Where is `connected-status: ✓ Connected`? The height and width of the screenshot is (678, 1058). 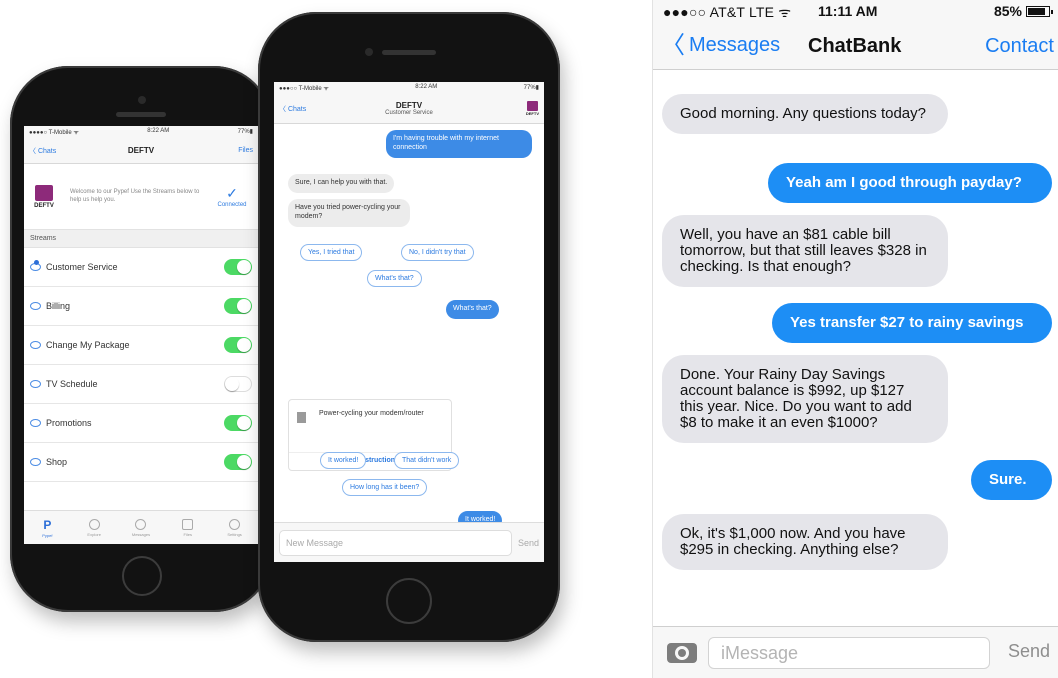 connected-status: ✓ Connected is located at coordinates (232, 196).